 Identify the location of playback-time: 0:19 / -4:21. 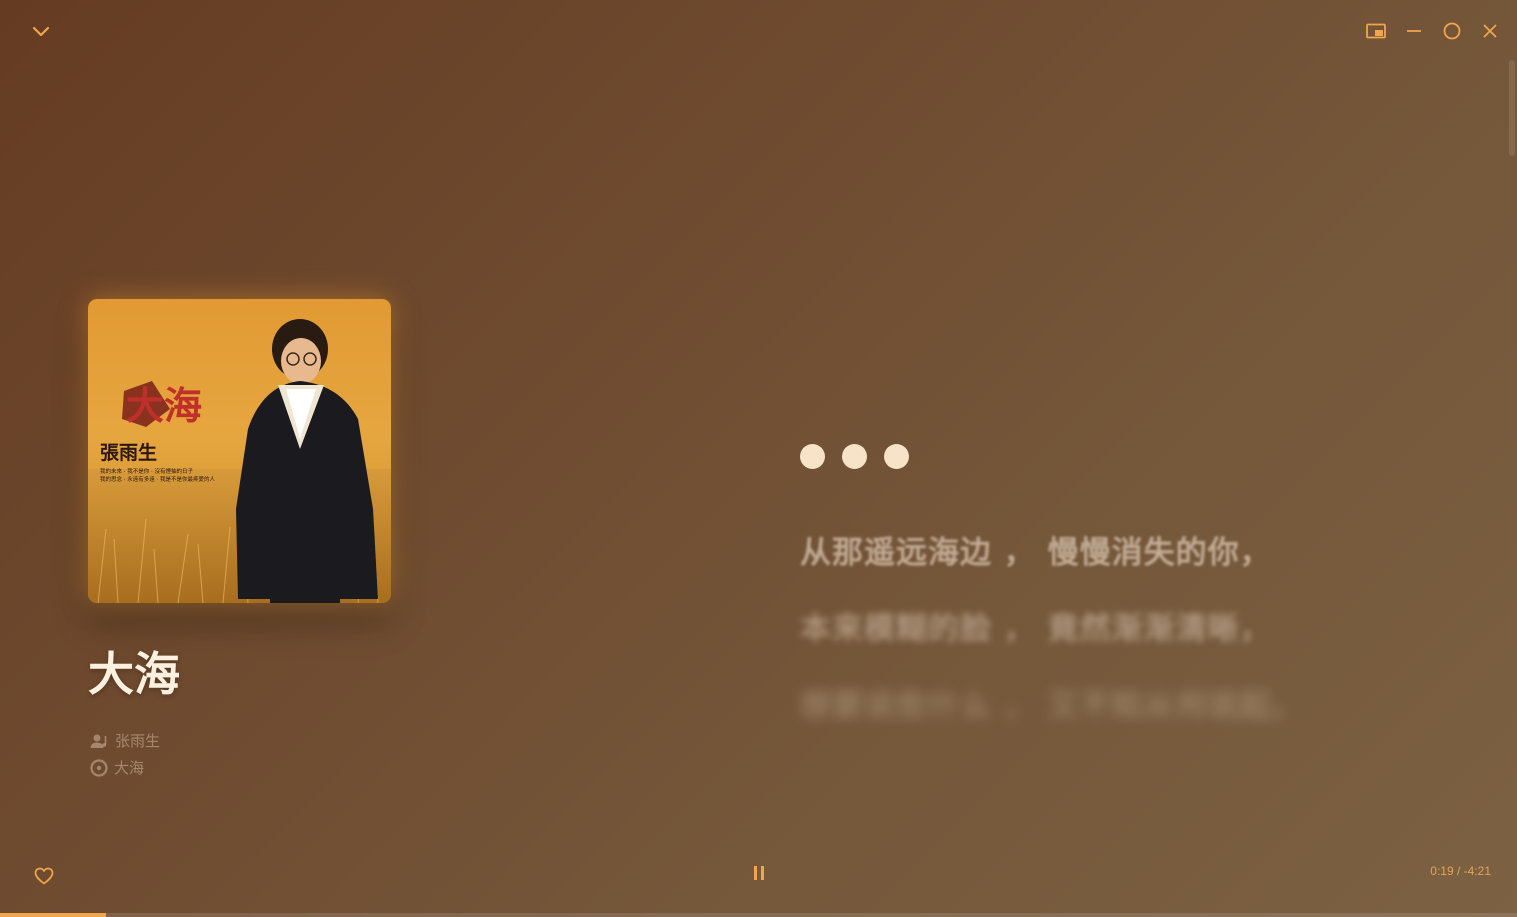
(1460, 871).